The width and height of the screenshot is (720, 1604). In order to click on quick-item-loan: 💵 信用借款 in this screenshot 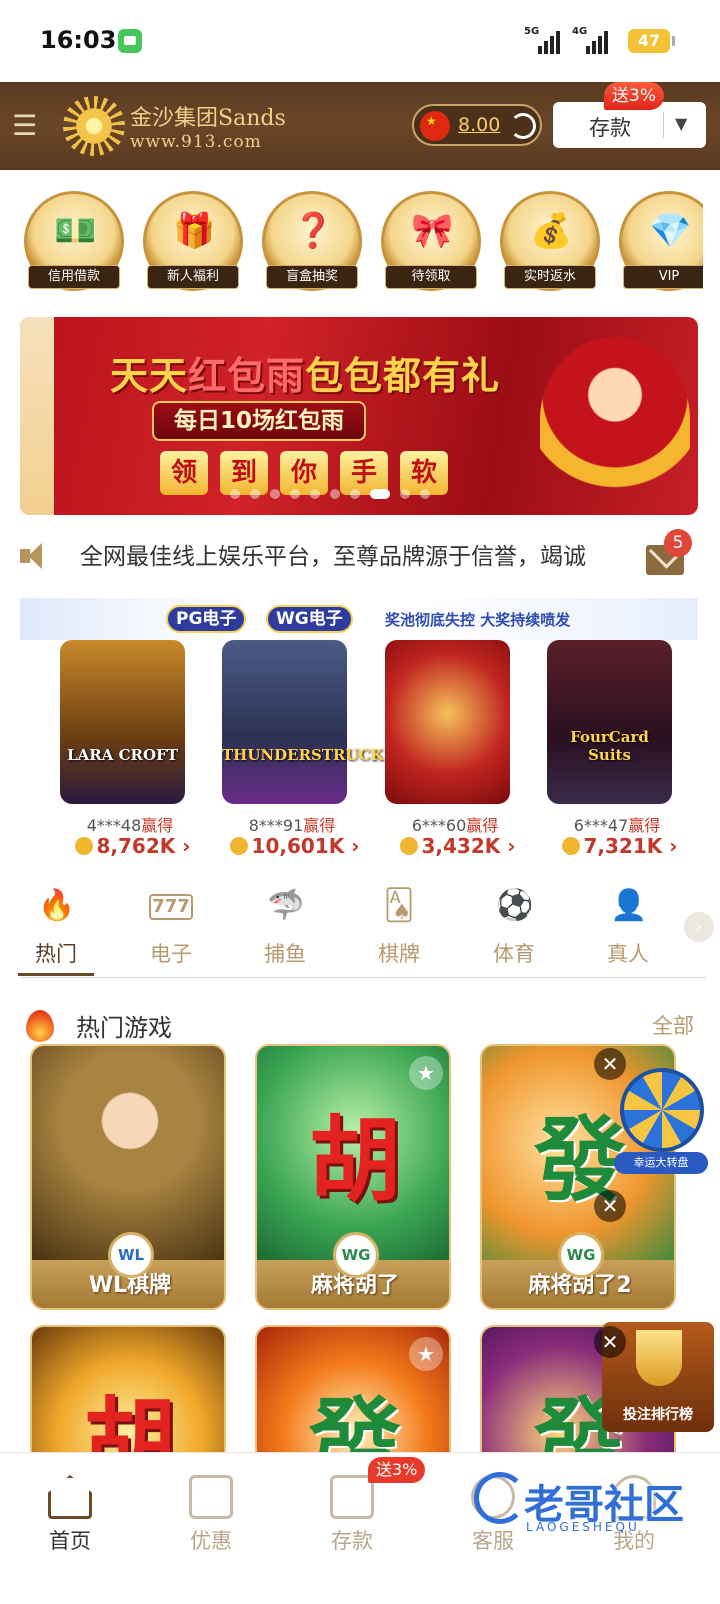, I will do `click(74, 241)`.